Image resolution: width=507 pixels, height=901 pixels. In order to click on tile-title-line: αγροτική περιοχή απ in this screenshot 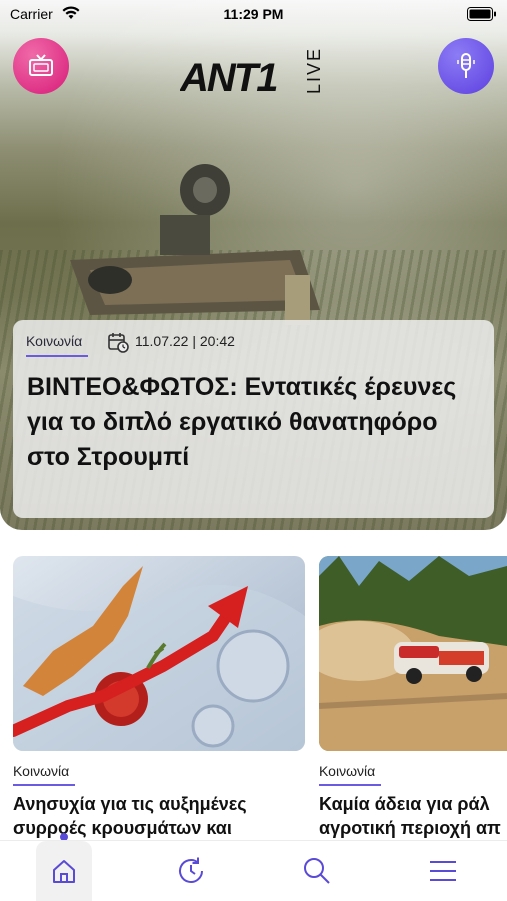, I will do `click(410, 828)`.